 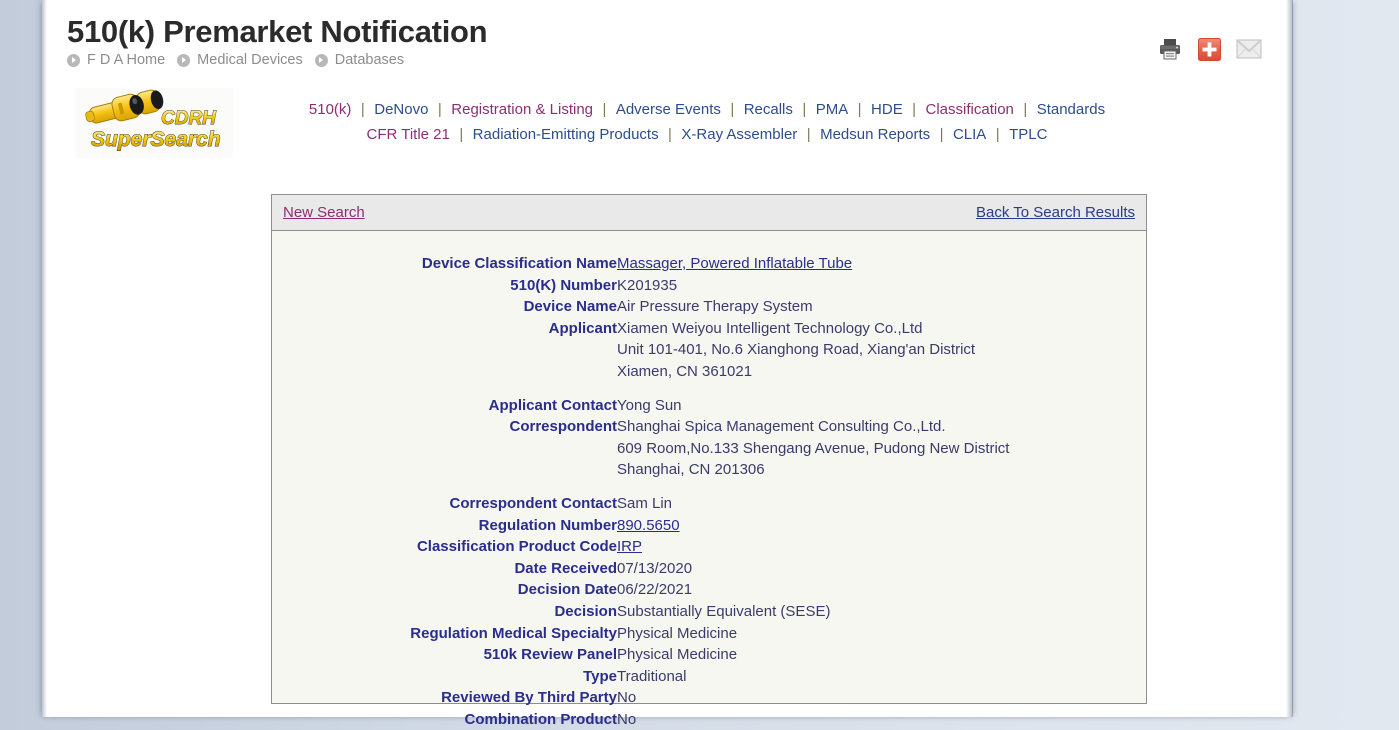 I want to click on table-row: Regulation Number 890.5650, so click(x=709, y=526).